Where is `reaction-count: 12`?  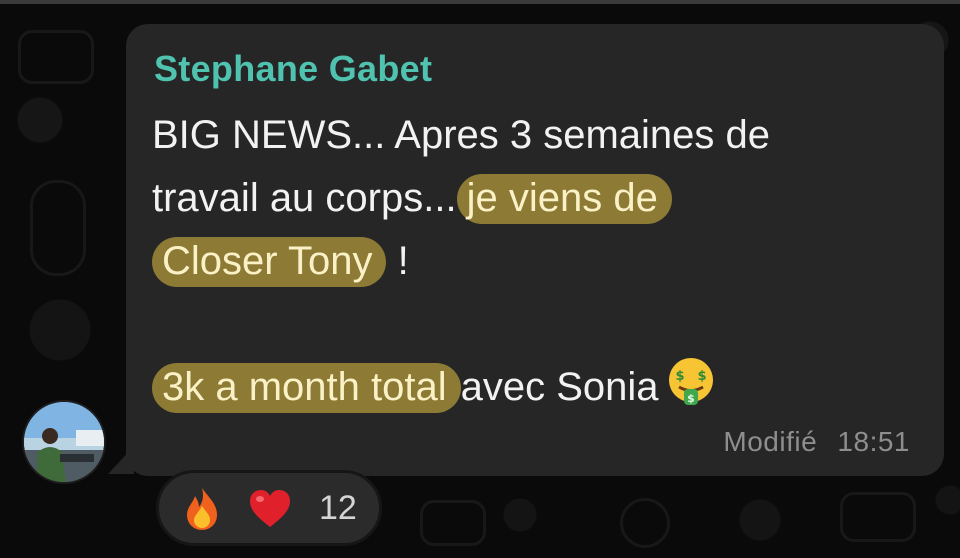
reaction-count: 12 is located at coordinates (338, 508).